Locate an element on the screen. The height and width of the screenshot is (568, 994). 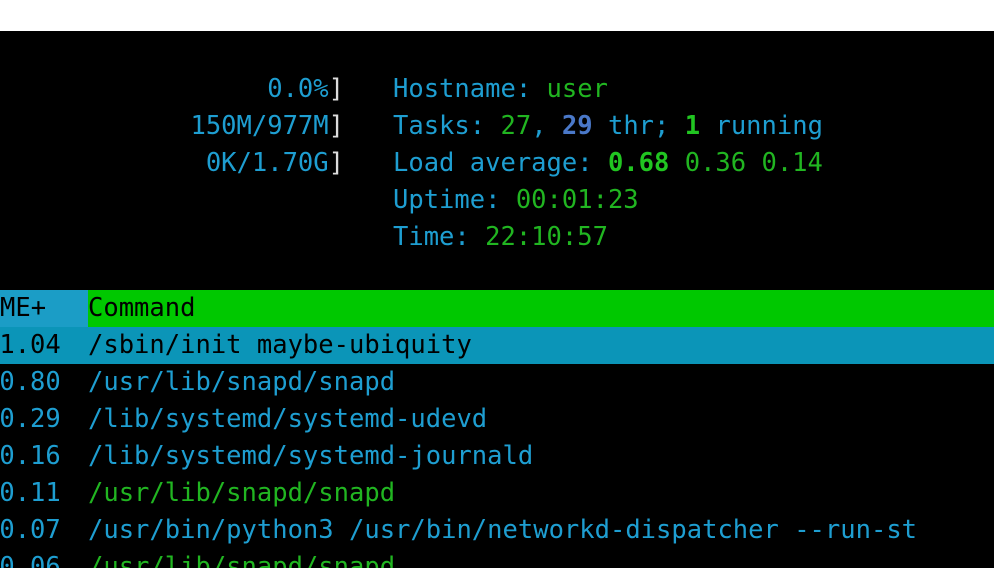
time-line: Time: 22:10:57 is located at coordinates (500, 237).